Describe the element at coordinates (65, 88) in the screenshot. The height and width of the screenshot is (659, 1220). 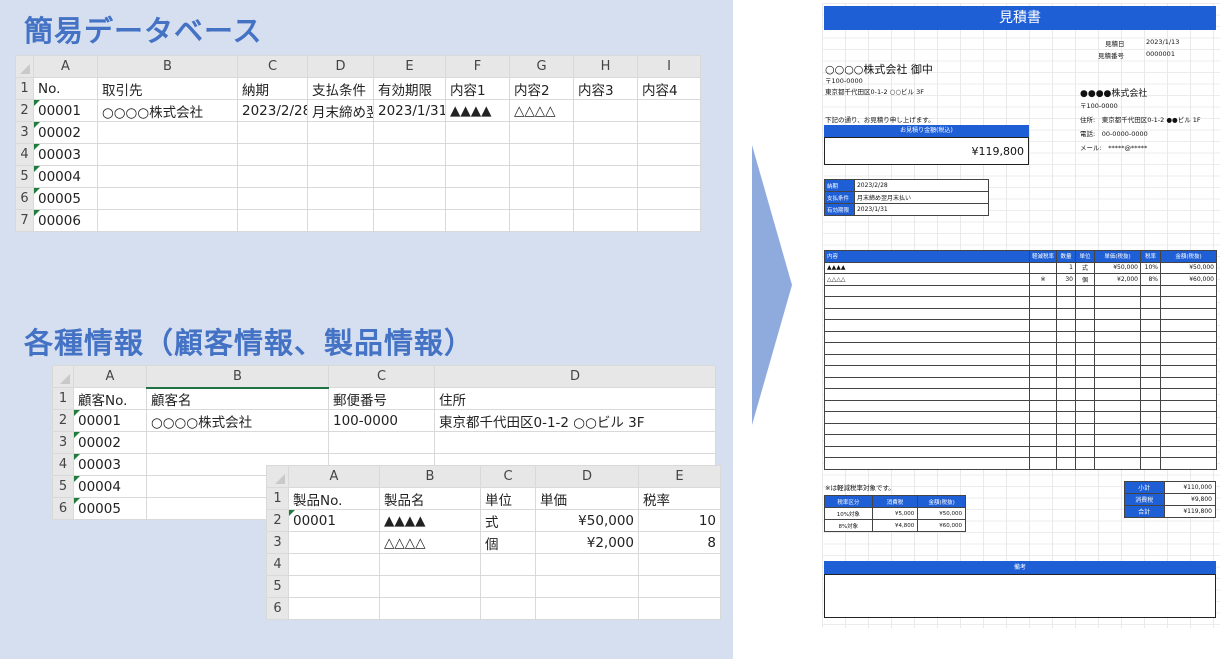
I see `sheet-cell: No.` at that location.